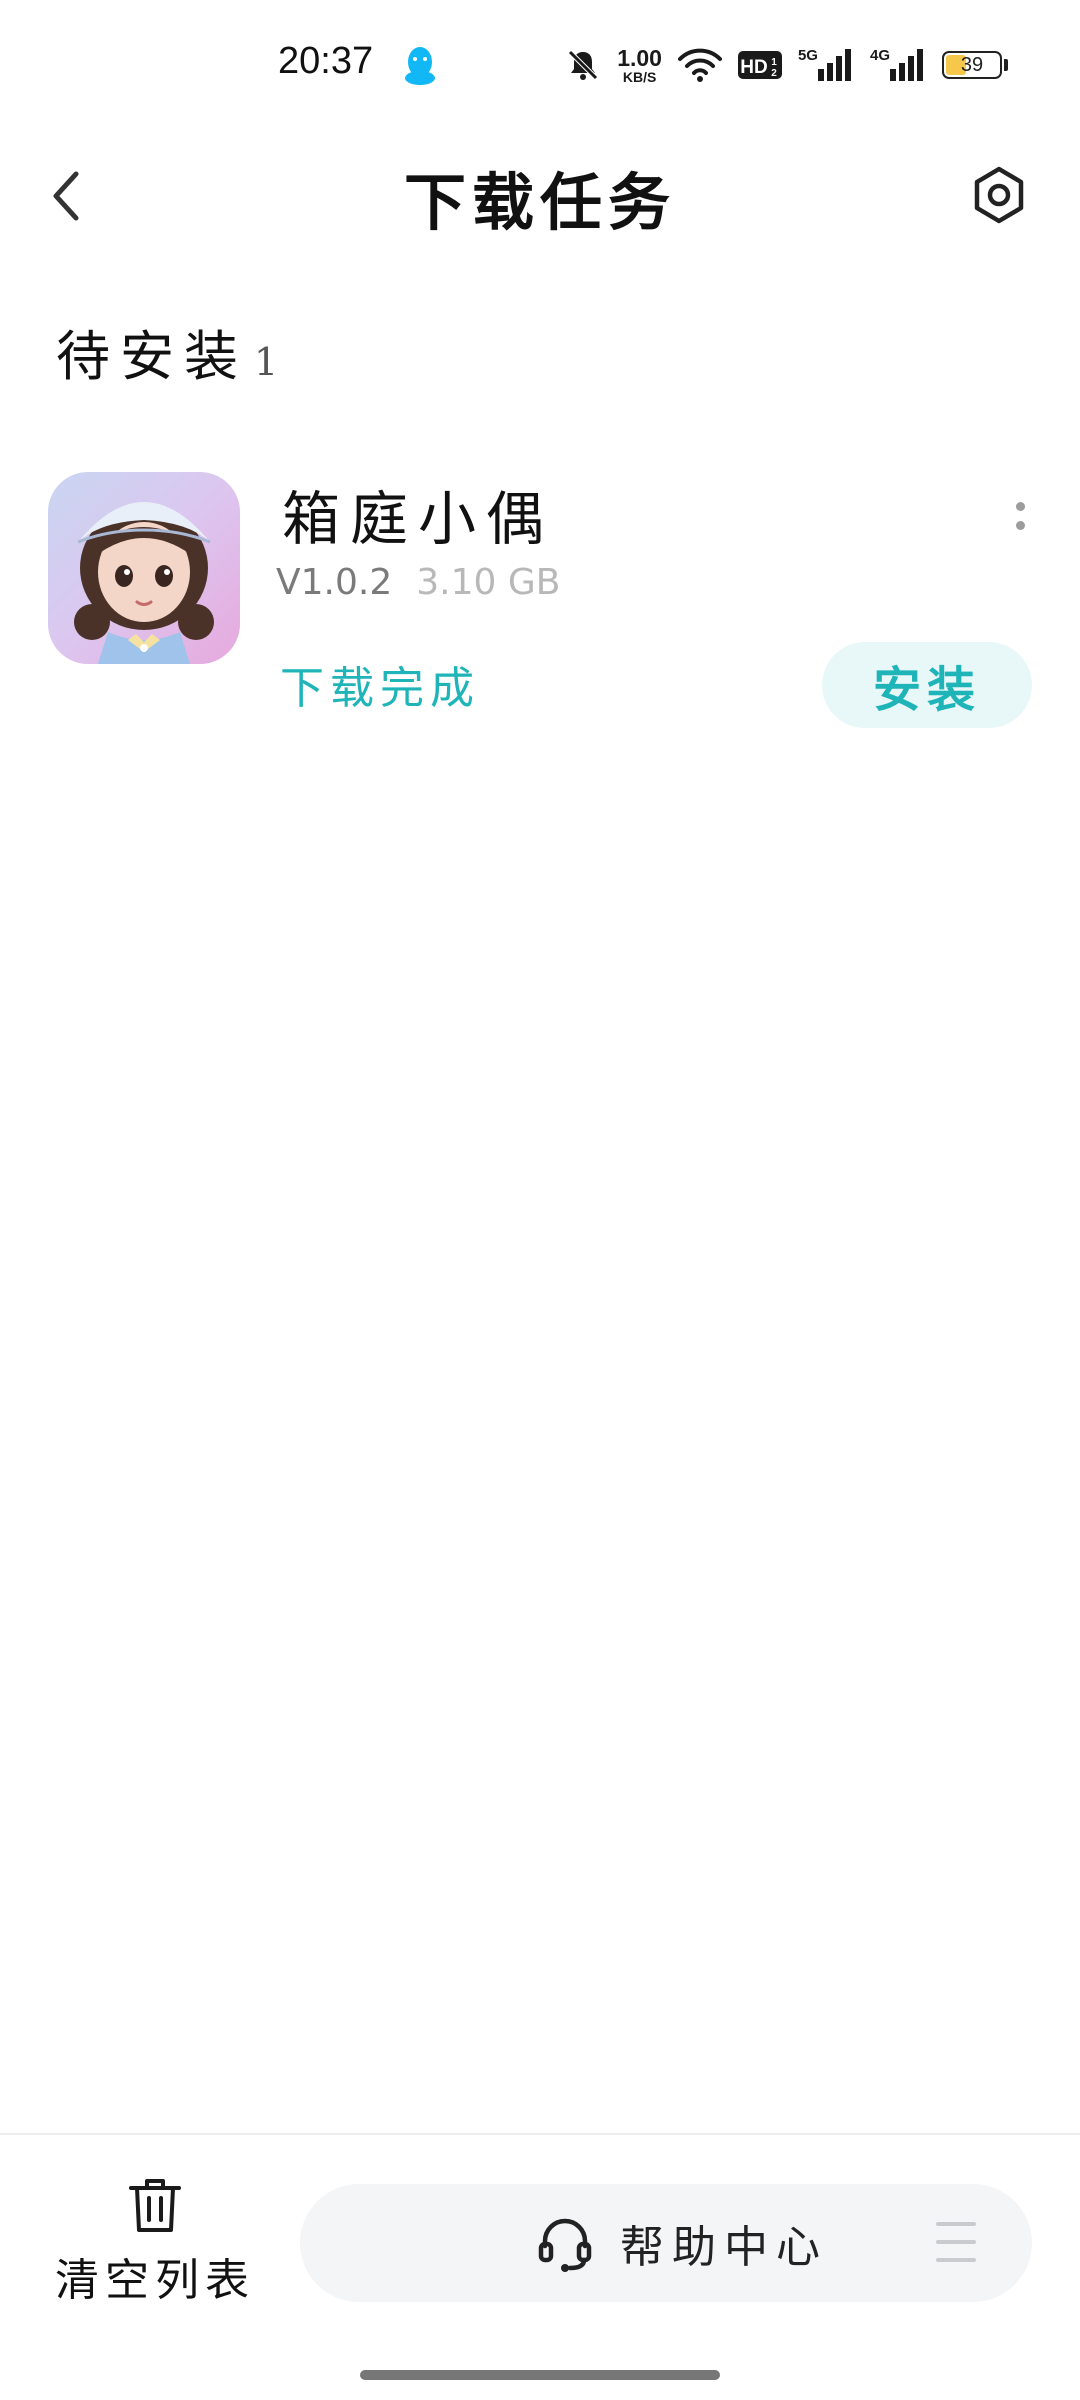 The image size is (1080, 2400). Describe the element at coordinates (753, 67) in the screenshot. I see `hd-badge-text: HD` at that location.